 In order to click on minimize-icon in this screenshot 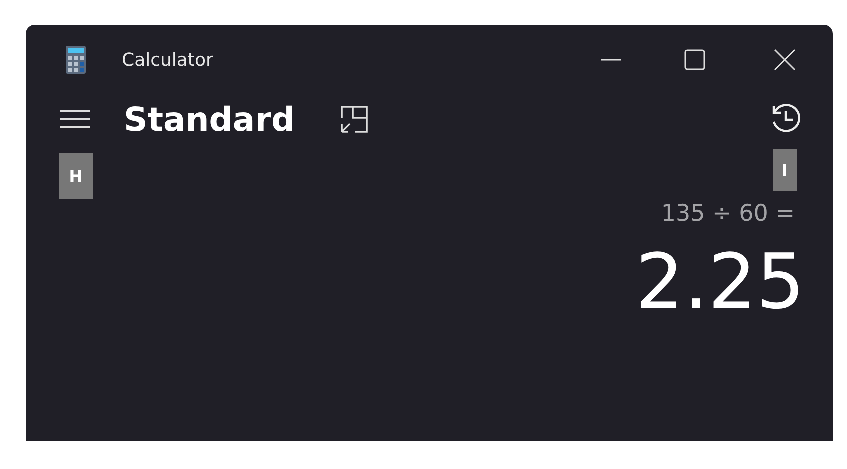, I will do `click(611, 60)`.